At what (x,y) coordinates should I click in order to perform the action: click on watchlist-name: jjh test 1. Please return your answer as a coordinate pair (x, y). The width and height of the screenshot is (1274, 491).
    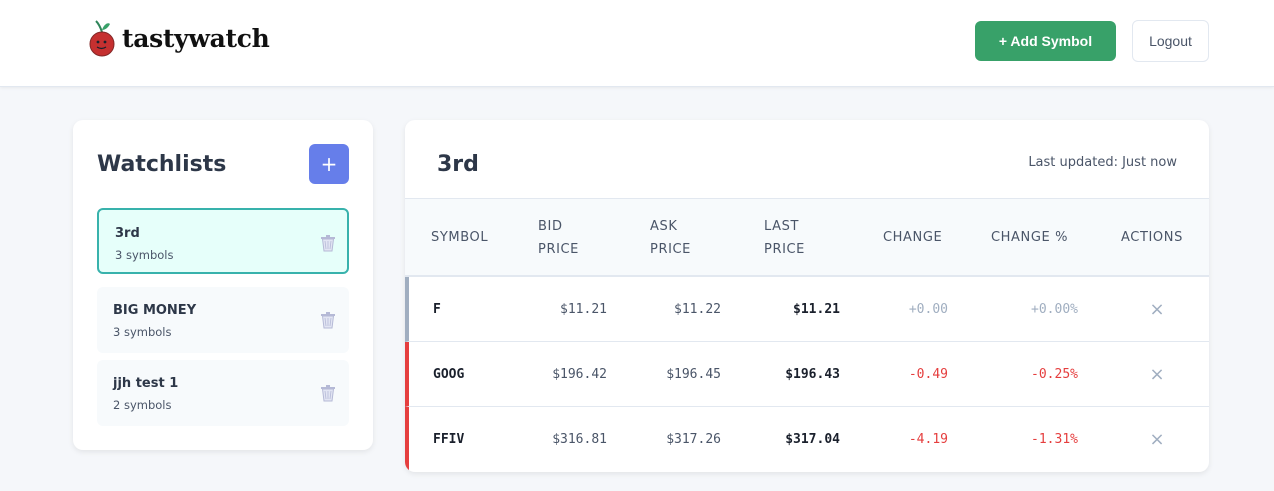
    Looking at the image, I should click on (146, 383).